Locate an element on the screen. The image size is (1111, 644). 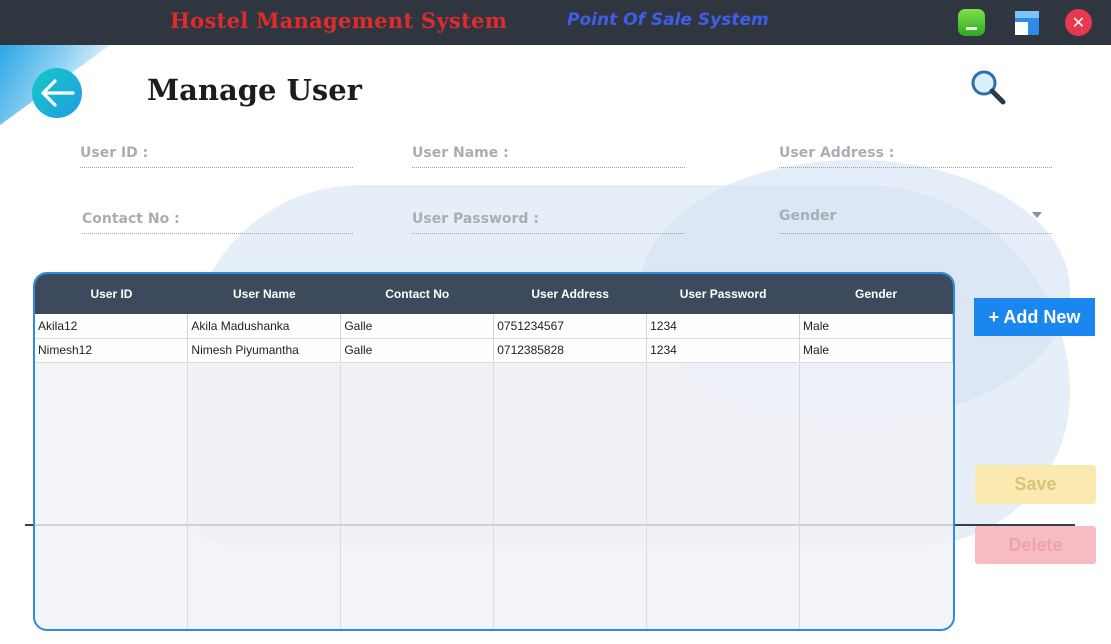
table-cell: 0751234567 is located at coordinates (570, 326).